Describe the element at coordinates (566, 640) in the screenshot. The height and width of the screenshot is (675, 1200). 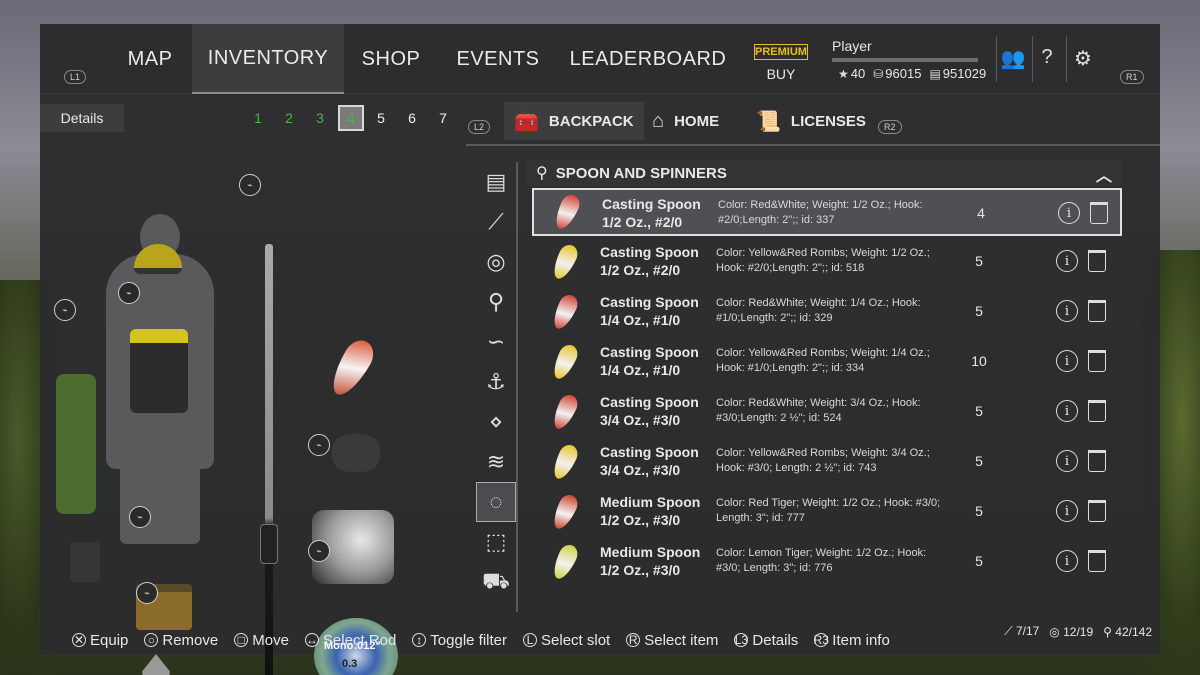
I see `hint-select-slot: L Select slot` at that location.